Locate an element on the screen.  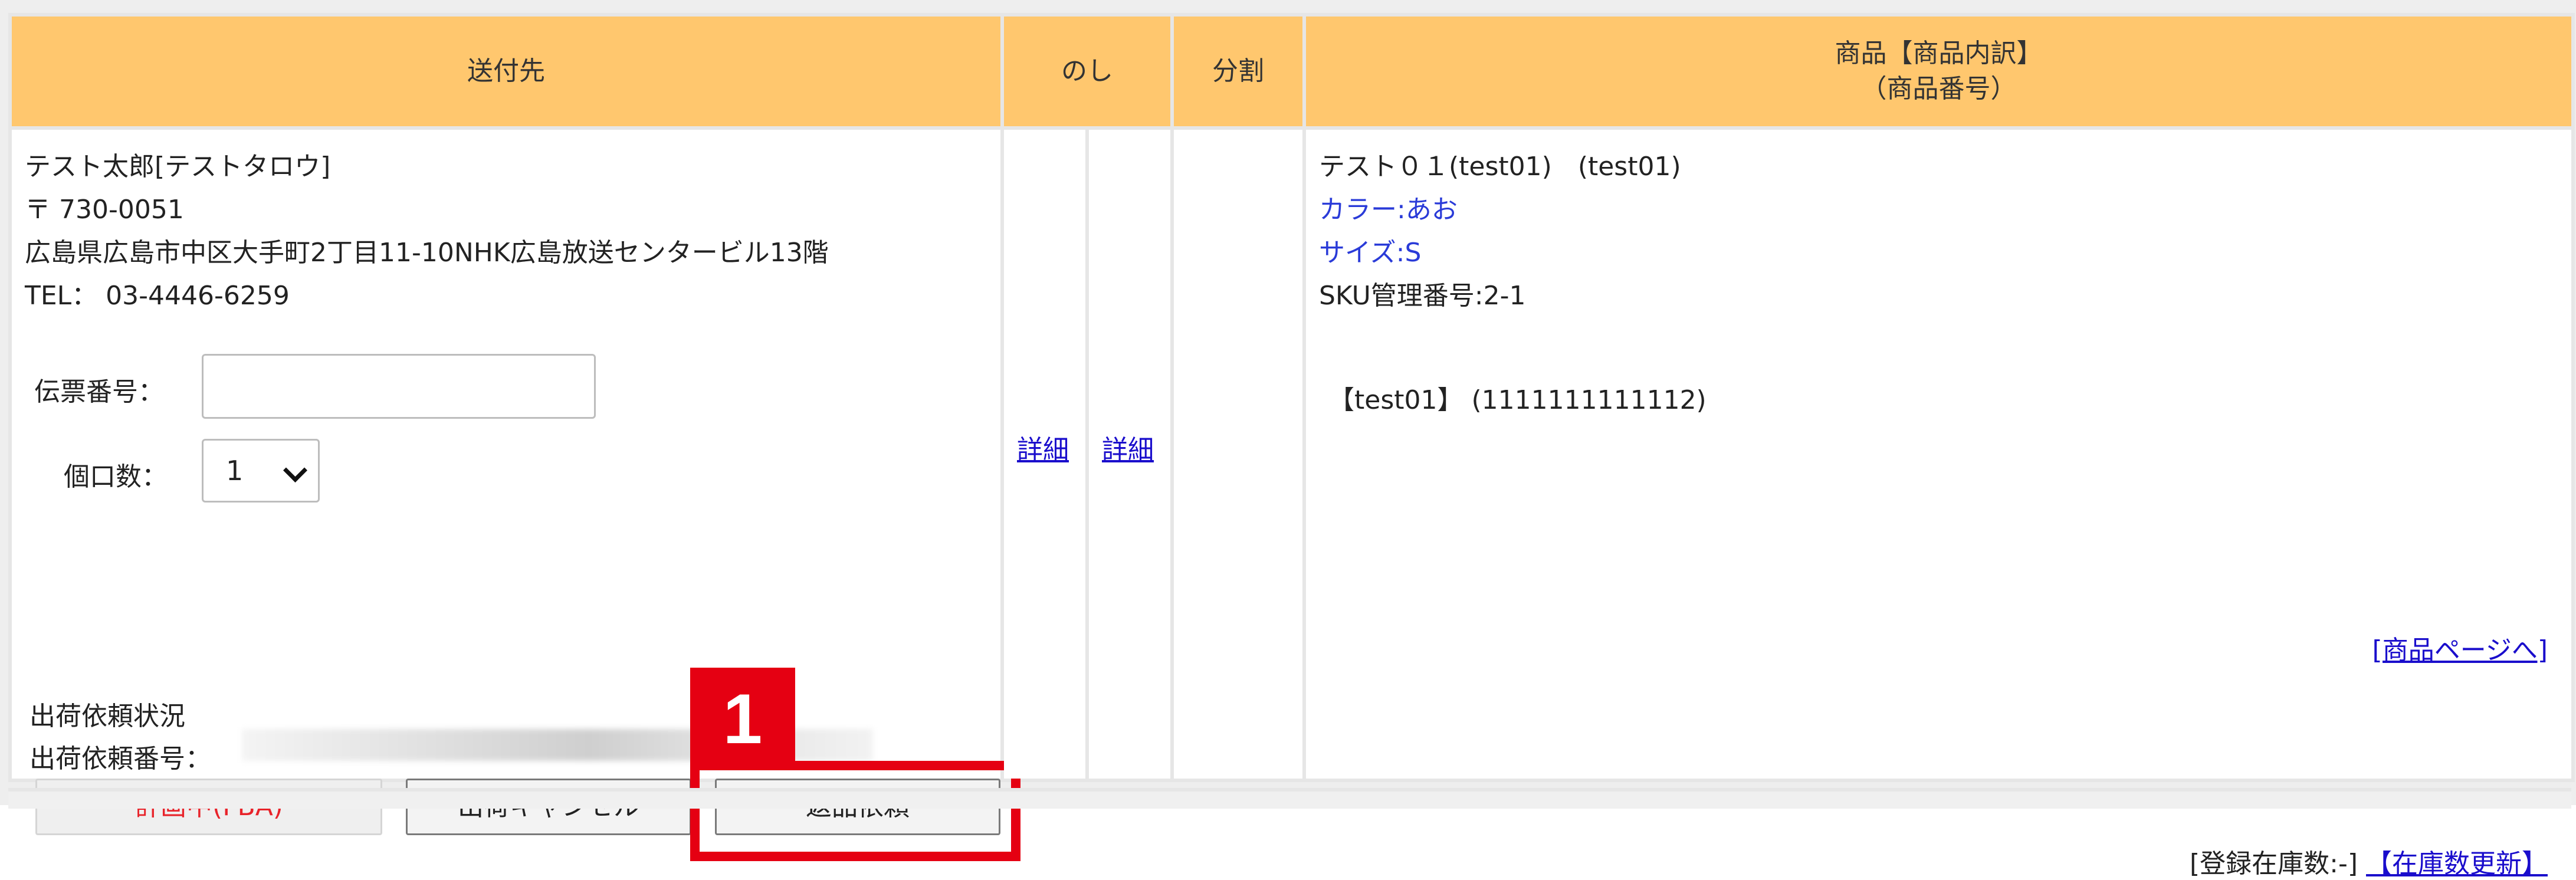
header-row: 送付先 のし 分割 商品【商品内訳】 （商品番号） is located at coordinates (1291, 71).